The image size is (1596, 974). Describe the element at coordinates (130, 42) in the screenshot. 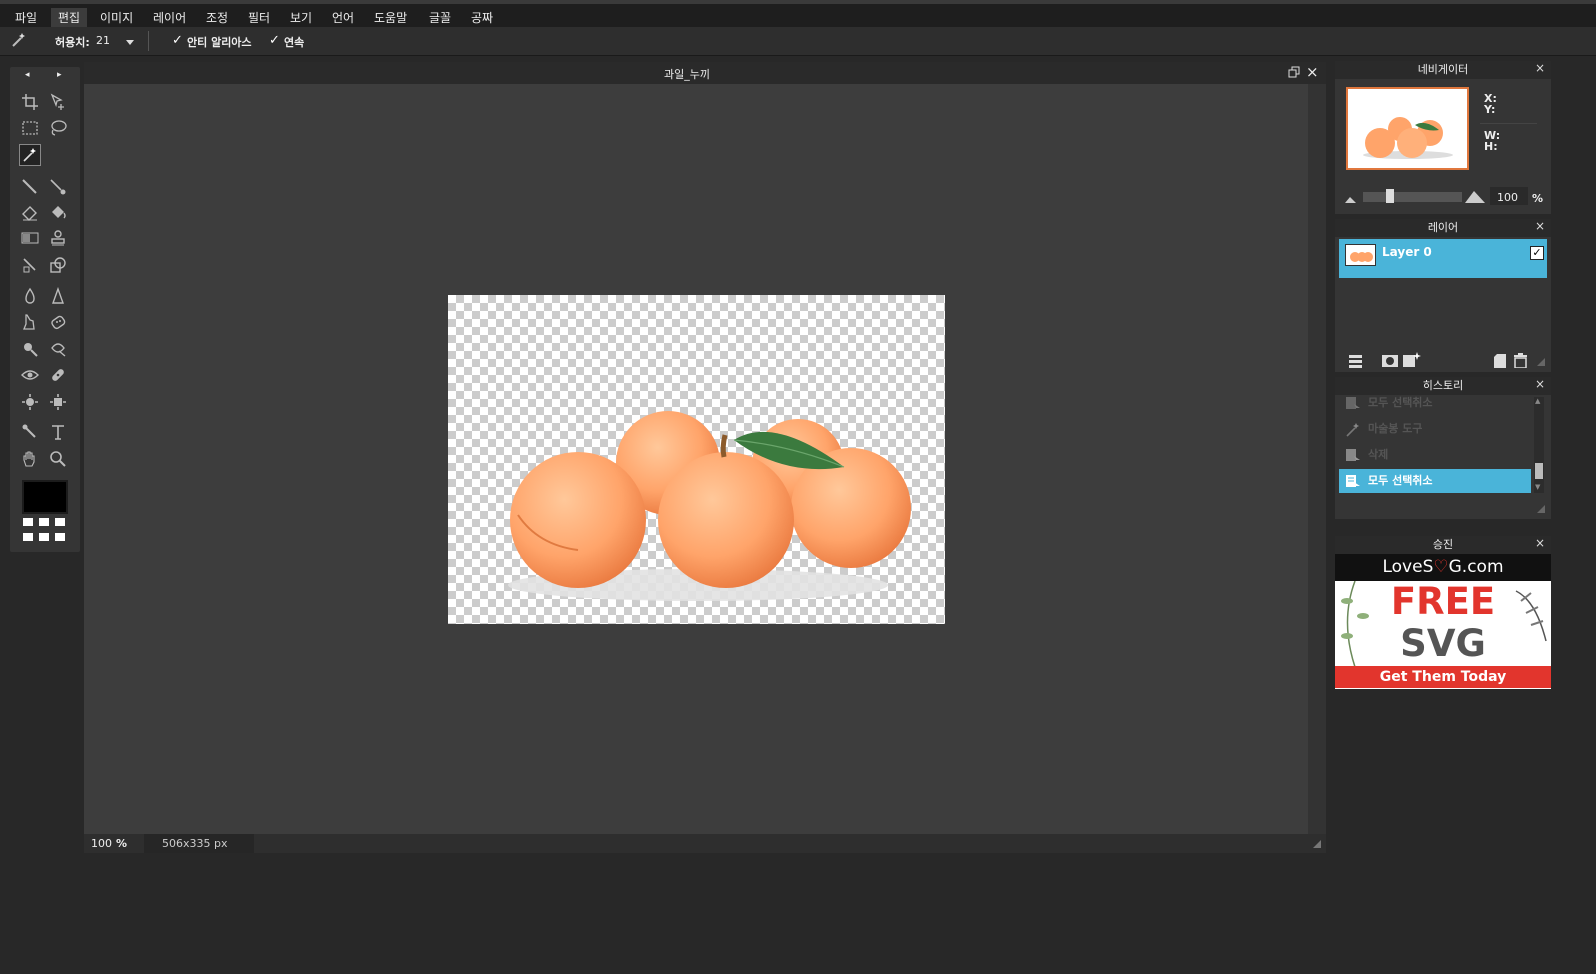

I see `tolerance-dropdown-icon` at that location.